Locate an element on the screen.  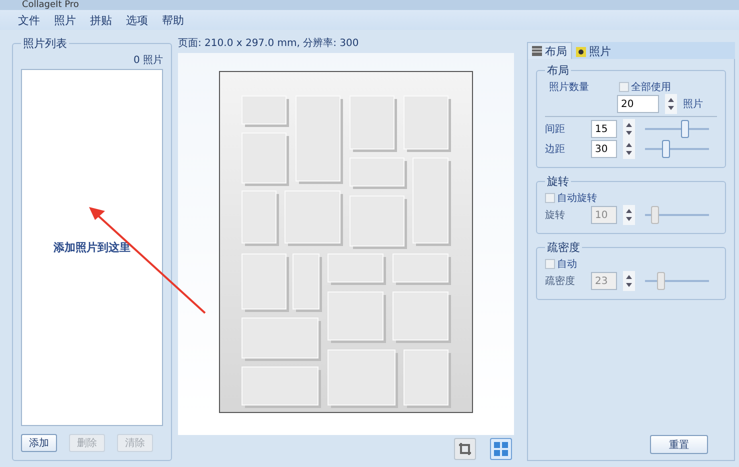
crop-tool-button is located at coordinates (465, 449).